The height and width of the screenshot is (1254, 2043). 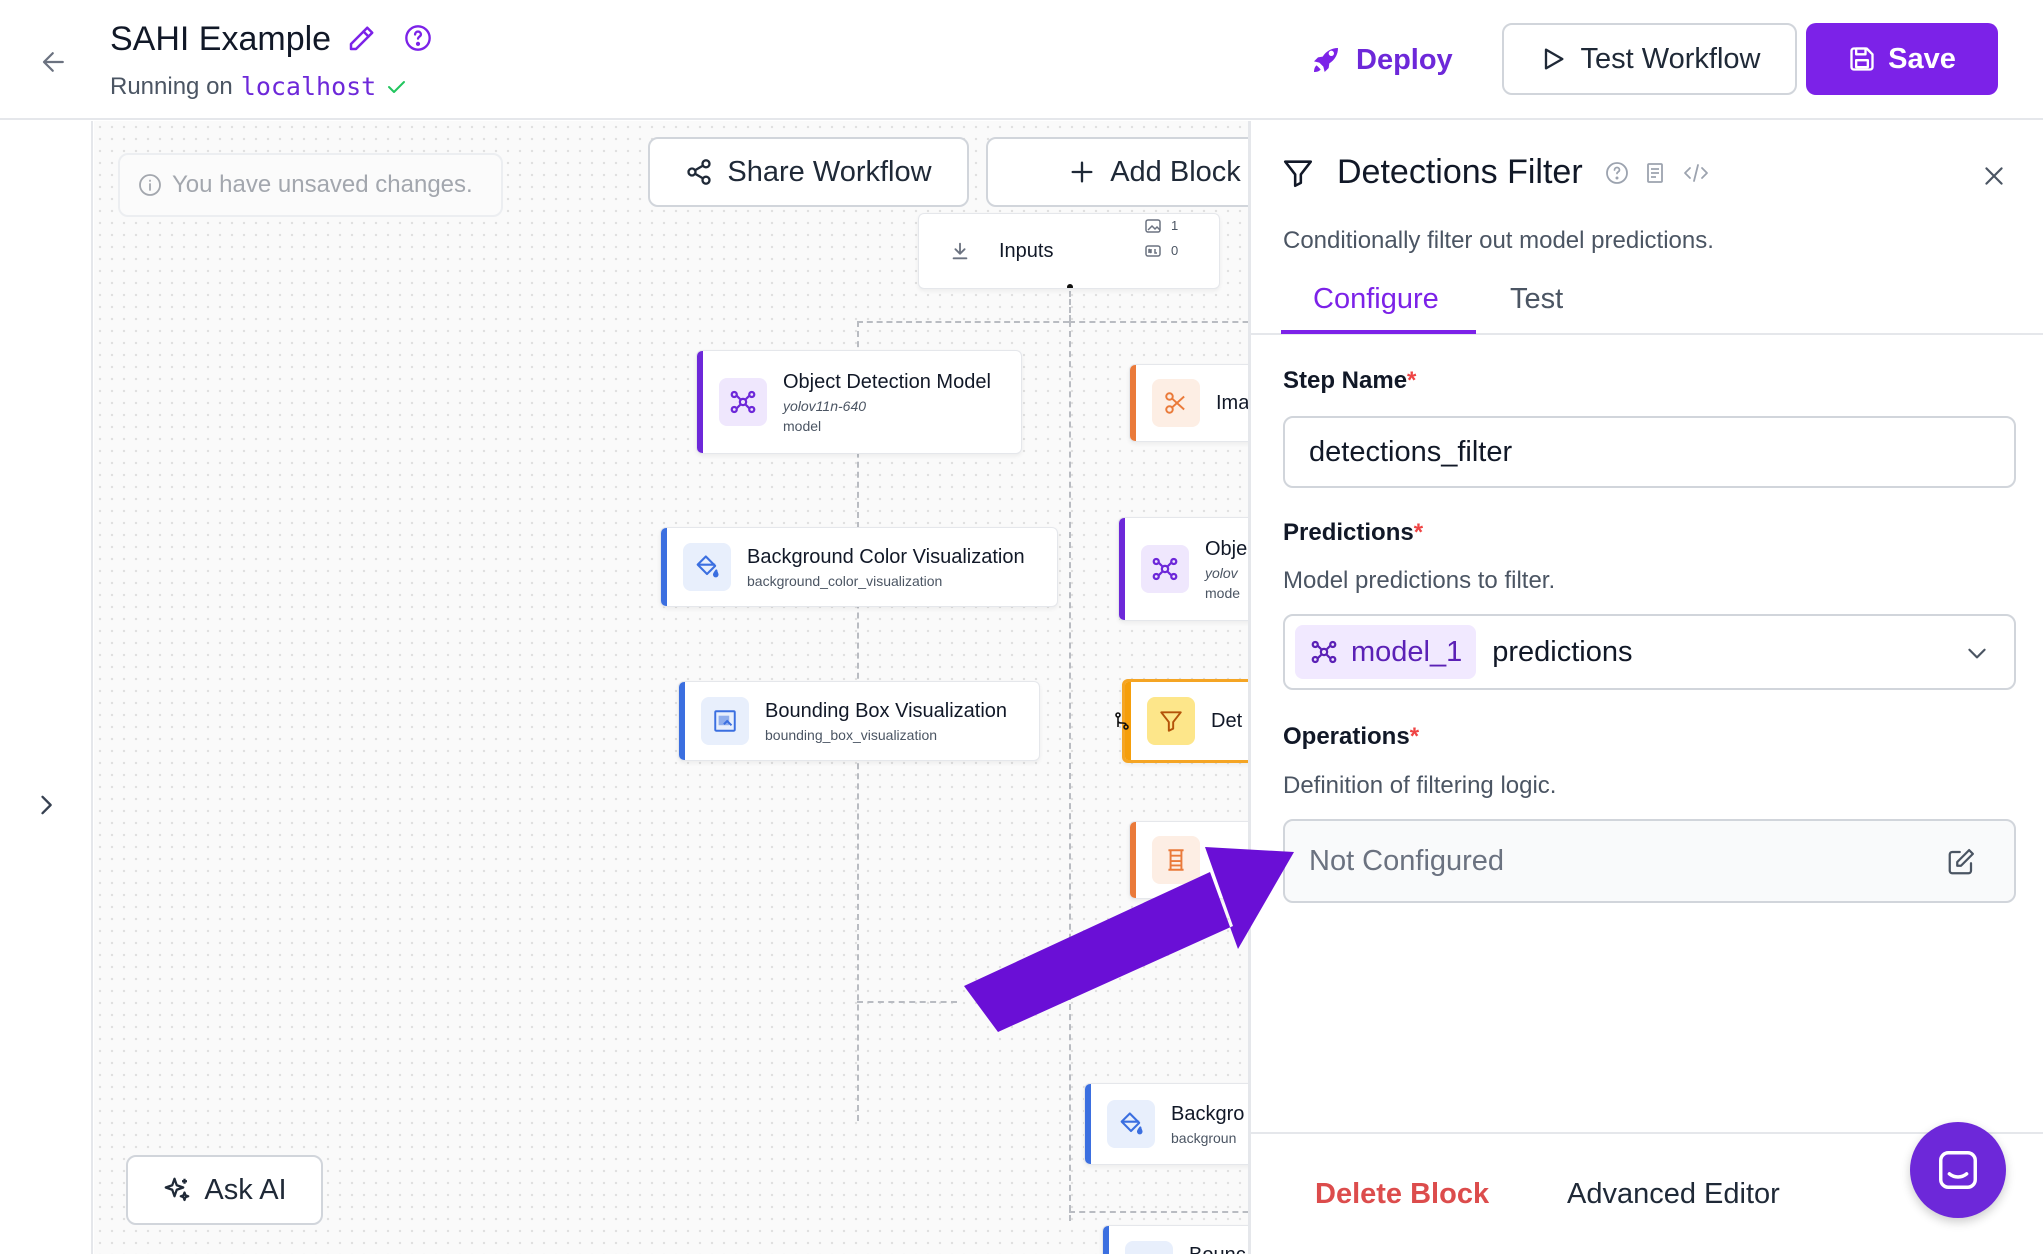 I want to click on share-workflow-label: Share Workflow, so click(x=829, y=171).